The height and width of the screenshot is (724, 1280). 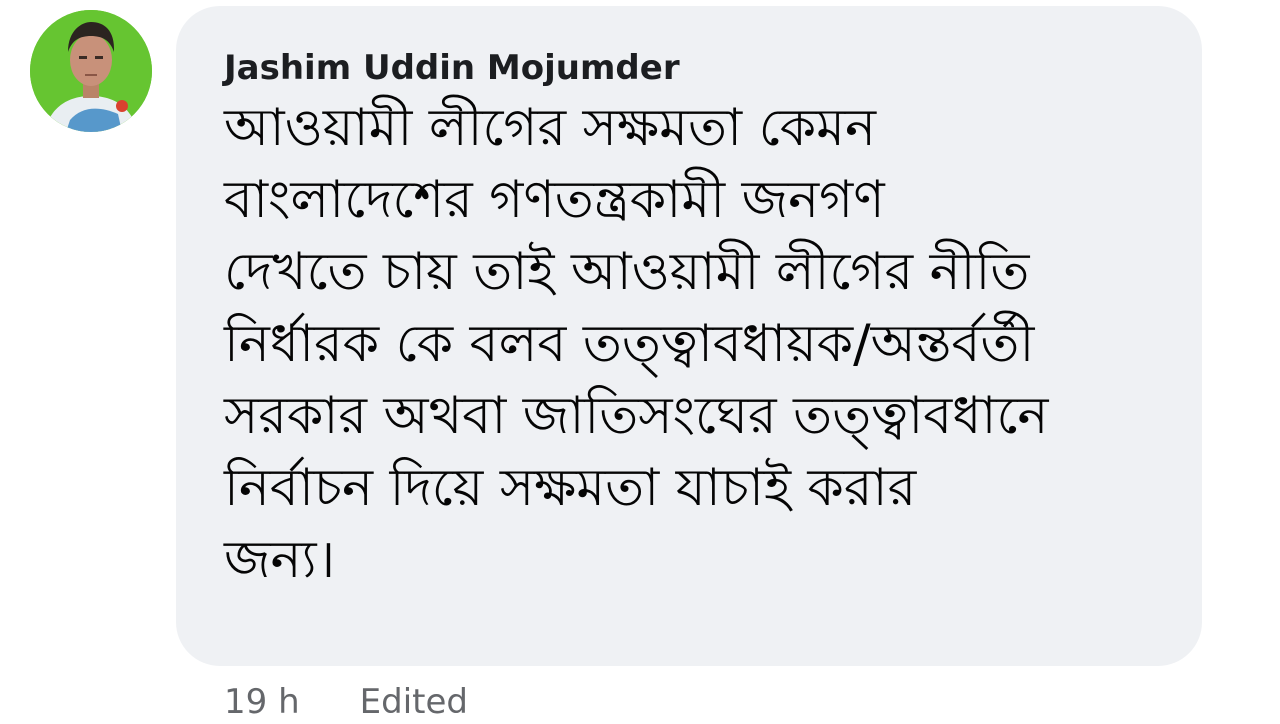 I want to click on avatar, so click(x=91, y=71).